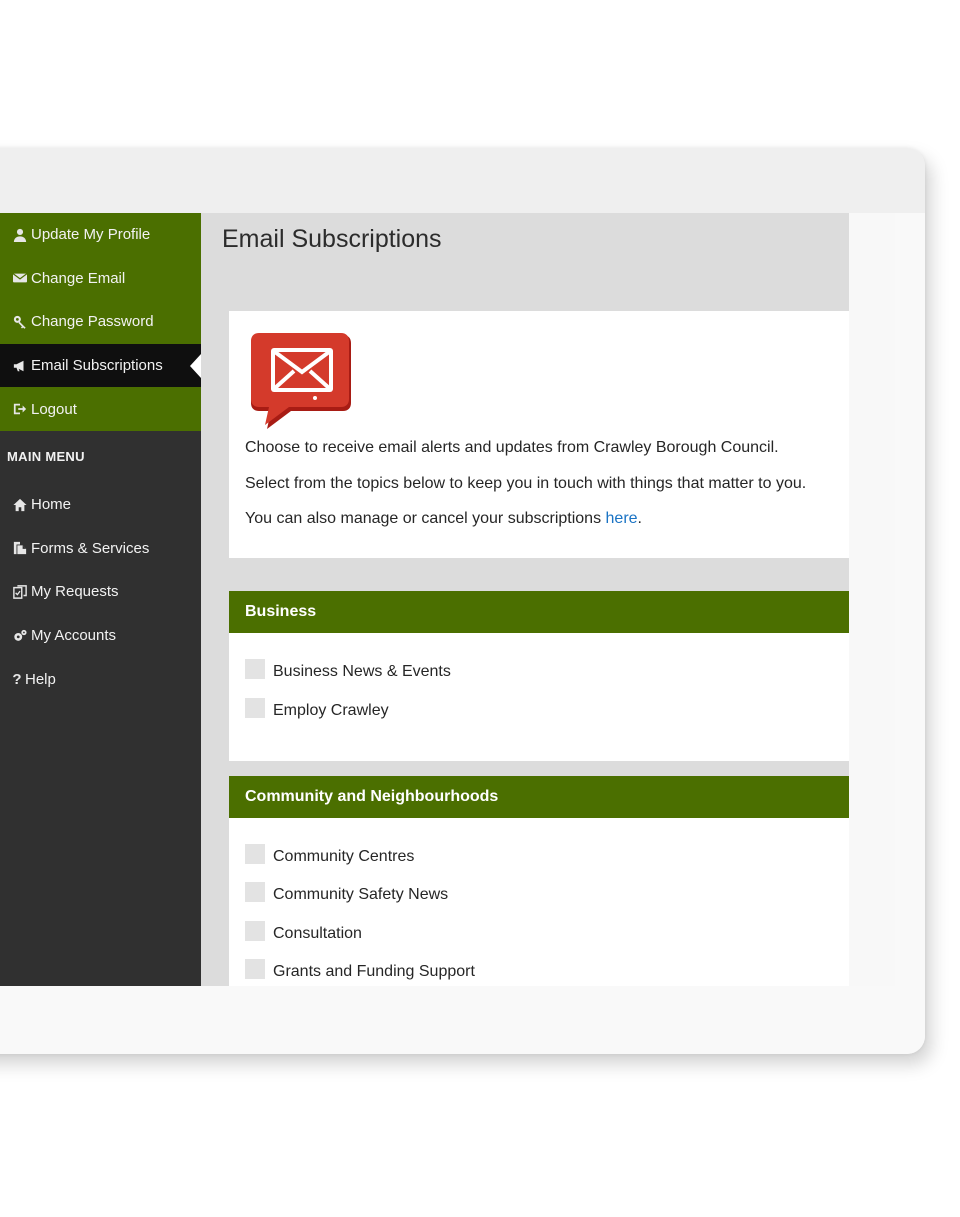 The width and height of the screenshot is (960, 1217). I want to click on sidebar-item-my-accounts: My Accounts, so click(100, 636).